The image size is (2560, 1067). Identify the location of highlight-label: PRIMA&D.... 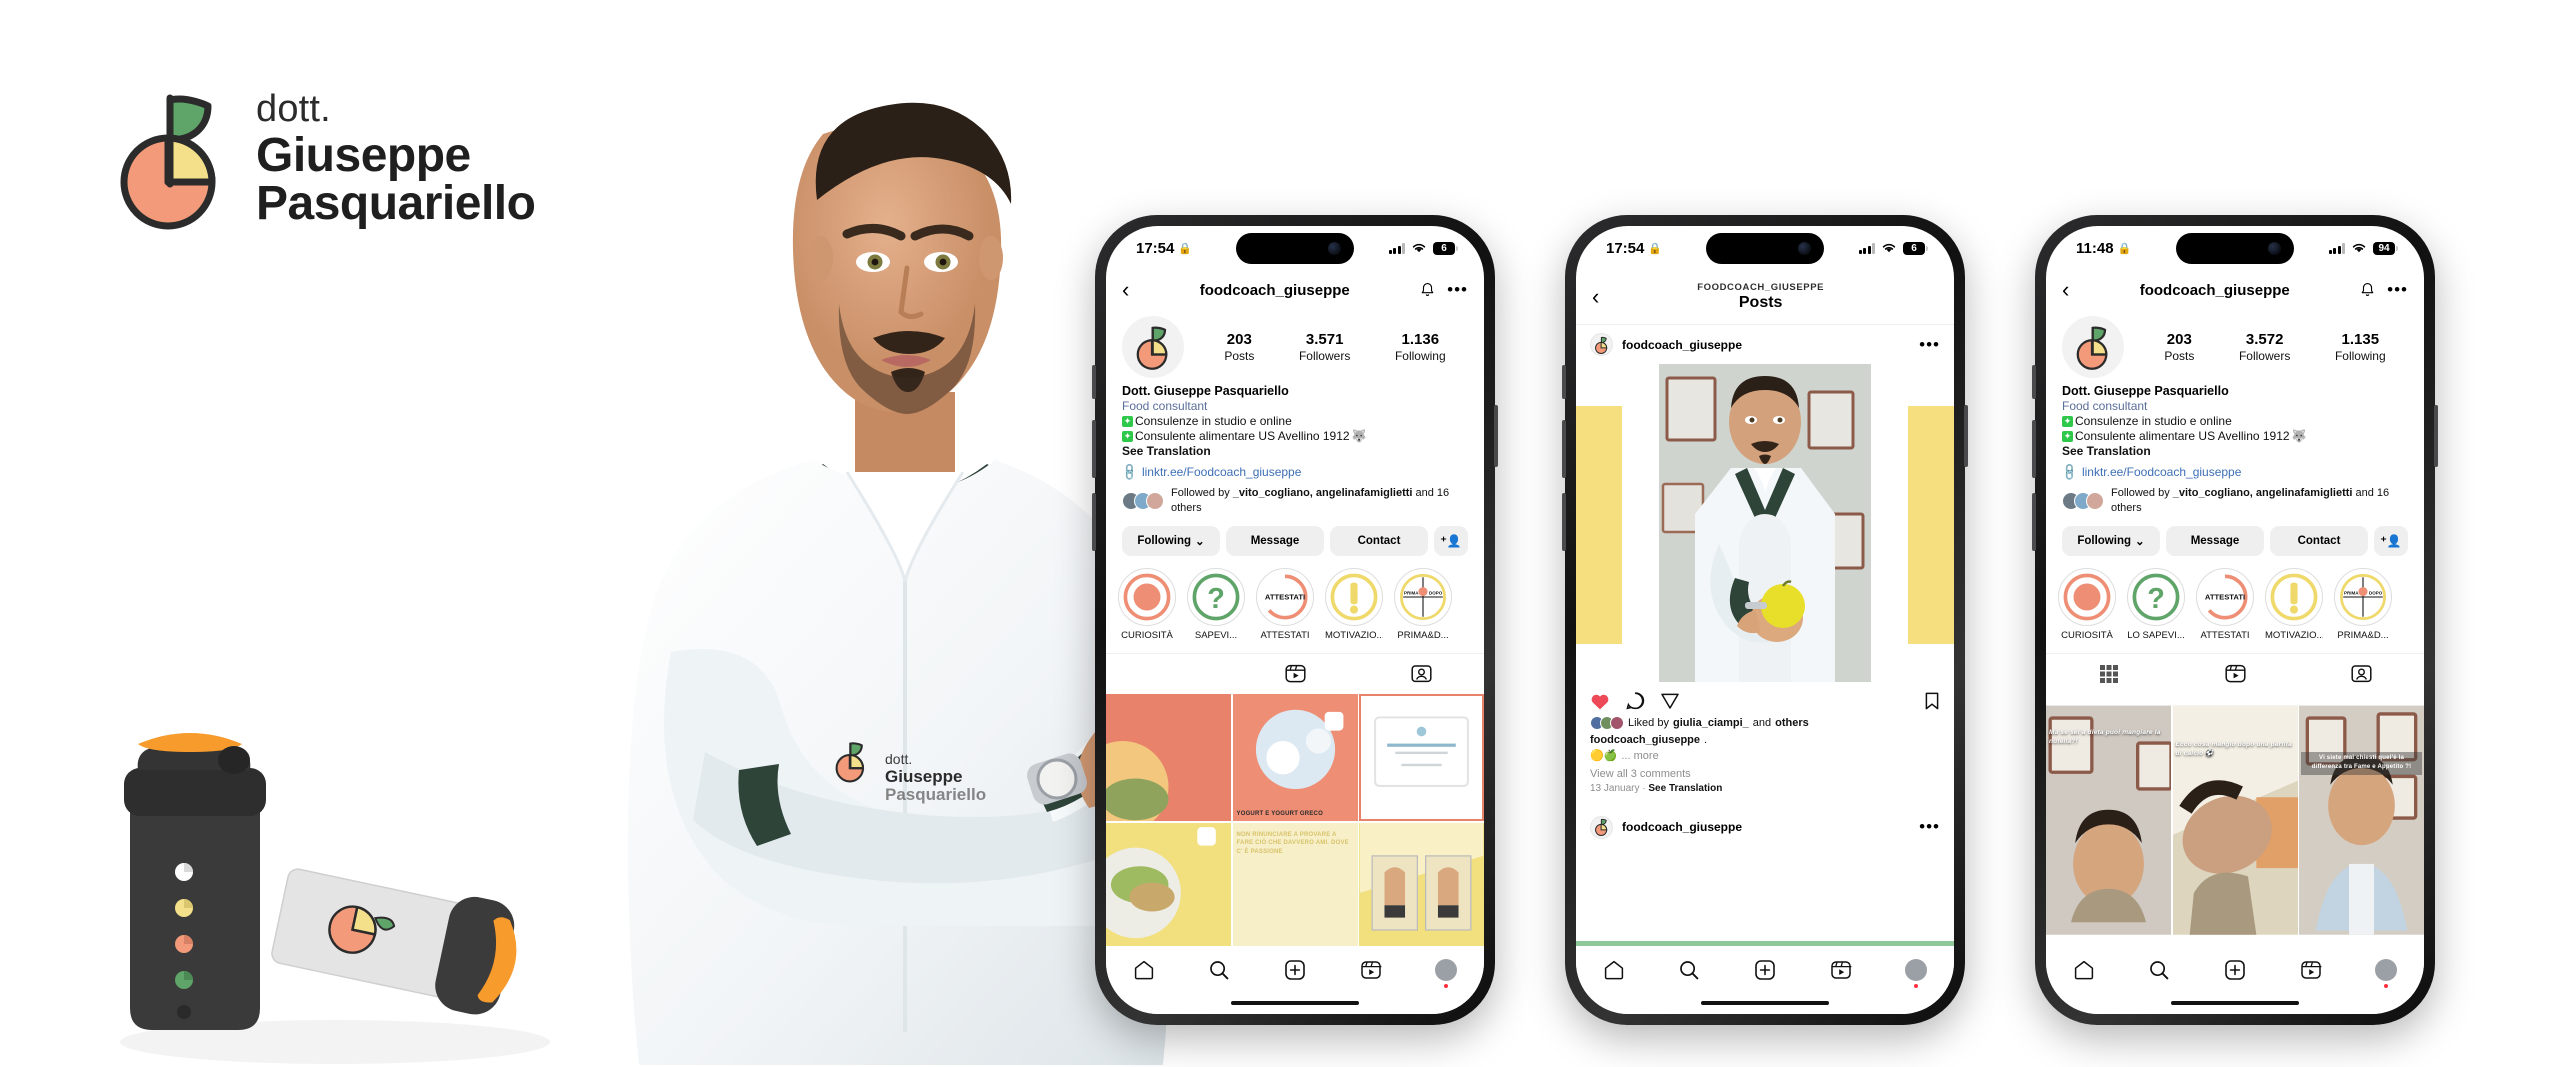
(1423, 635).